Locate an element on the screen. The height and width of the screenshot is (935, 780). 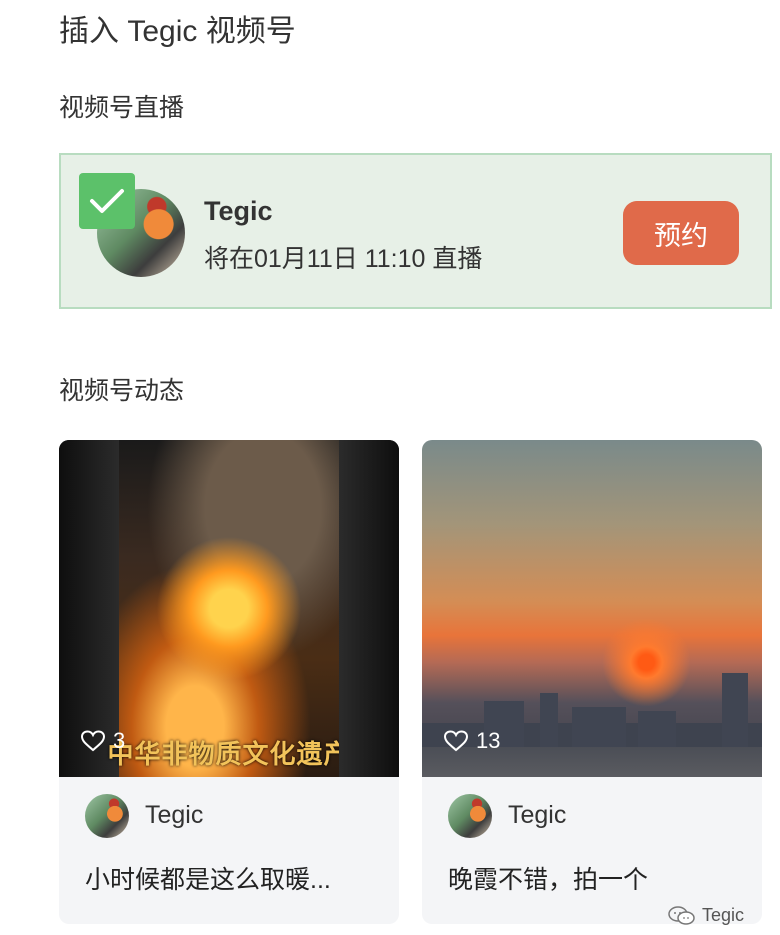
post-text: 晚霞不错，拍一个 is located at coordinates (548, 880).